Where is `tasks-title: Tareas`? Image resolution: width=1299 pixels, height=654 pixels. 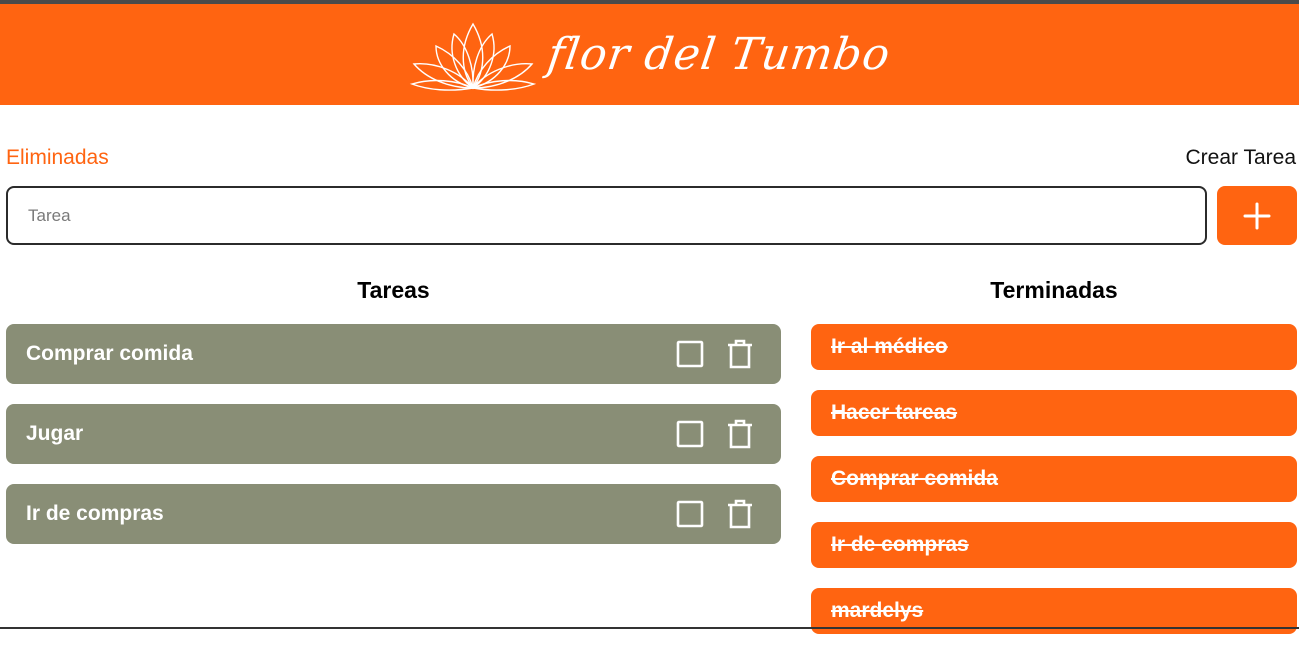 tasks-title: Tareas is located at coordinates (393, 290).